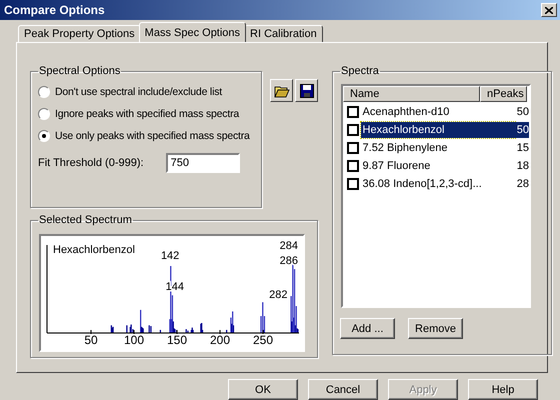  What do you see at coordinates (263, 339) in the screenshot?
I see `axis-tick-label: 250` at bounding box center [263, 339].